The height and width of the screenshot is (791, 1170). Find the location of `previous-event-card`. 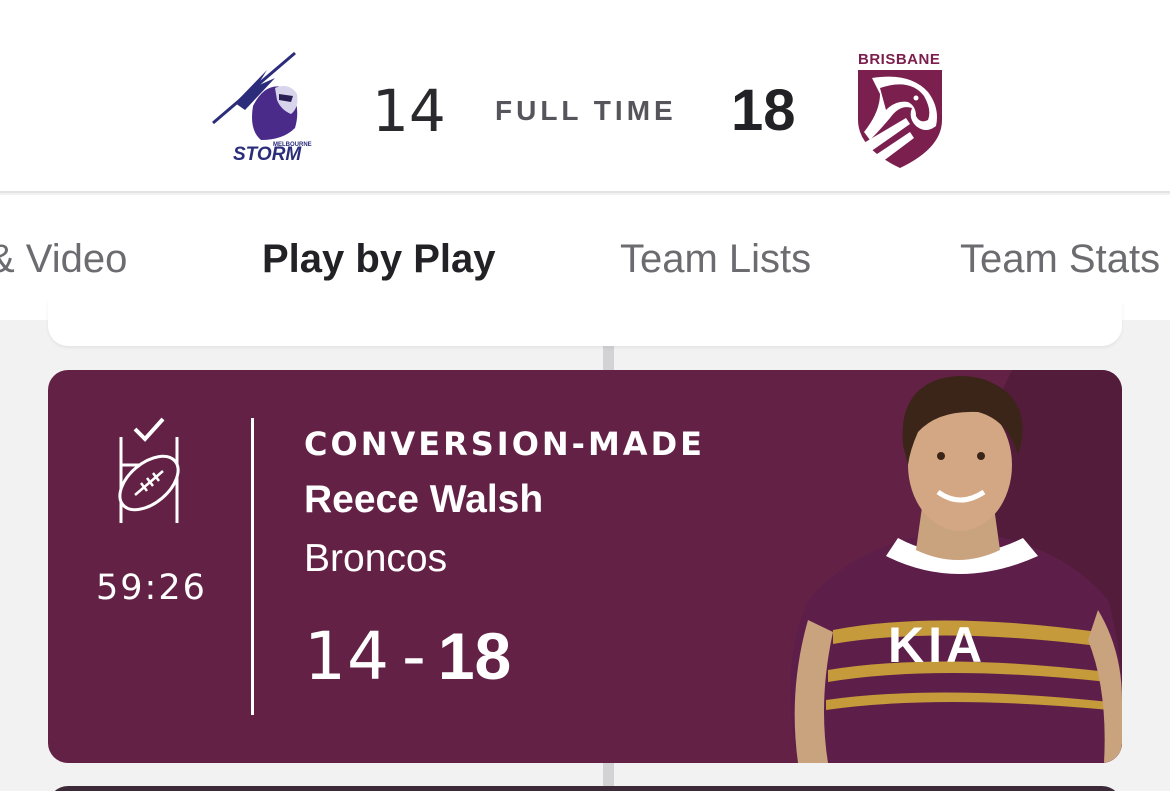

previous-event-card is located at coordinates (585, 323).